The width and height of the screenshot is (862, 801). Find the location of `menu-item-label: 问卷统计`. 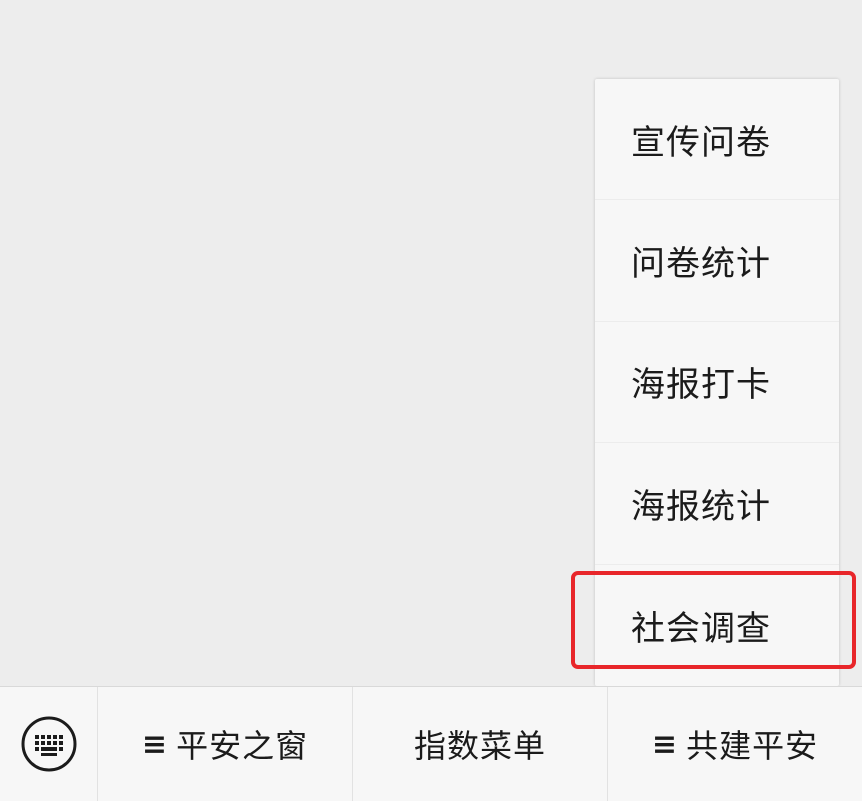

menu-item-label: 问卷统计 is located at coordinates (701, 264).